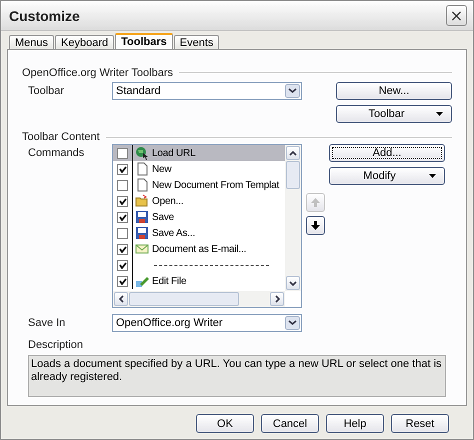 This screenshot has height=440, width=474. Describe the element at coordinates (207, 323) in the screenshot. I see `save-in-dropdown: OpenOffice.org Writer` at that location.